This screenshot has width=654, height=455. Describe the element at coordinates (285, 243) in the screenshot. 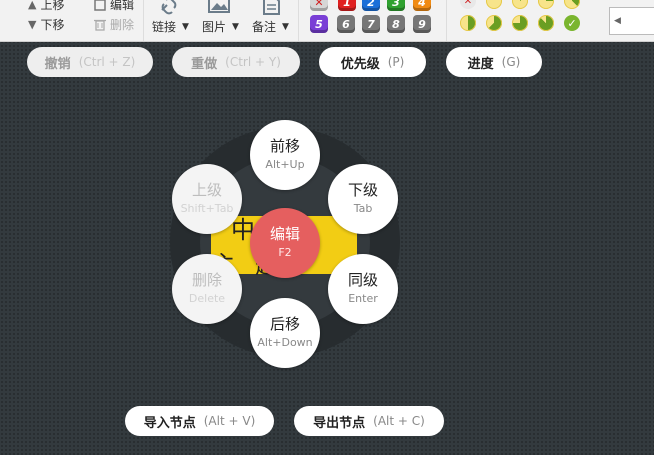

I see `edit-radial-button: 编辑 F2` at that location.